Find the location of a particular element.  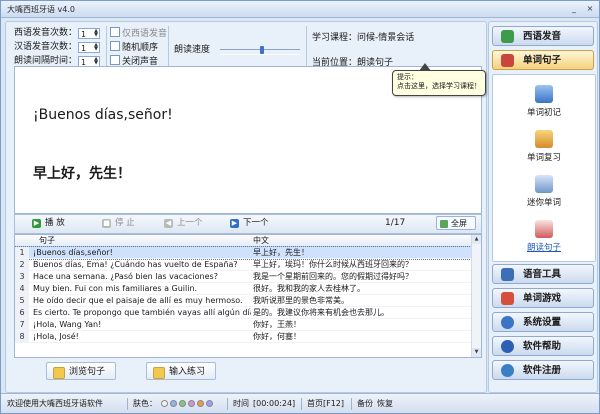

backup-button: 备份 is located at coordinates (365, 403).